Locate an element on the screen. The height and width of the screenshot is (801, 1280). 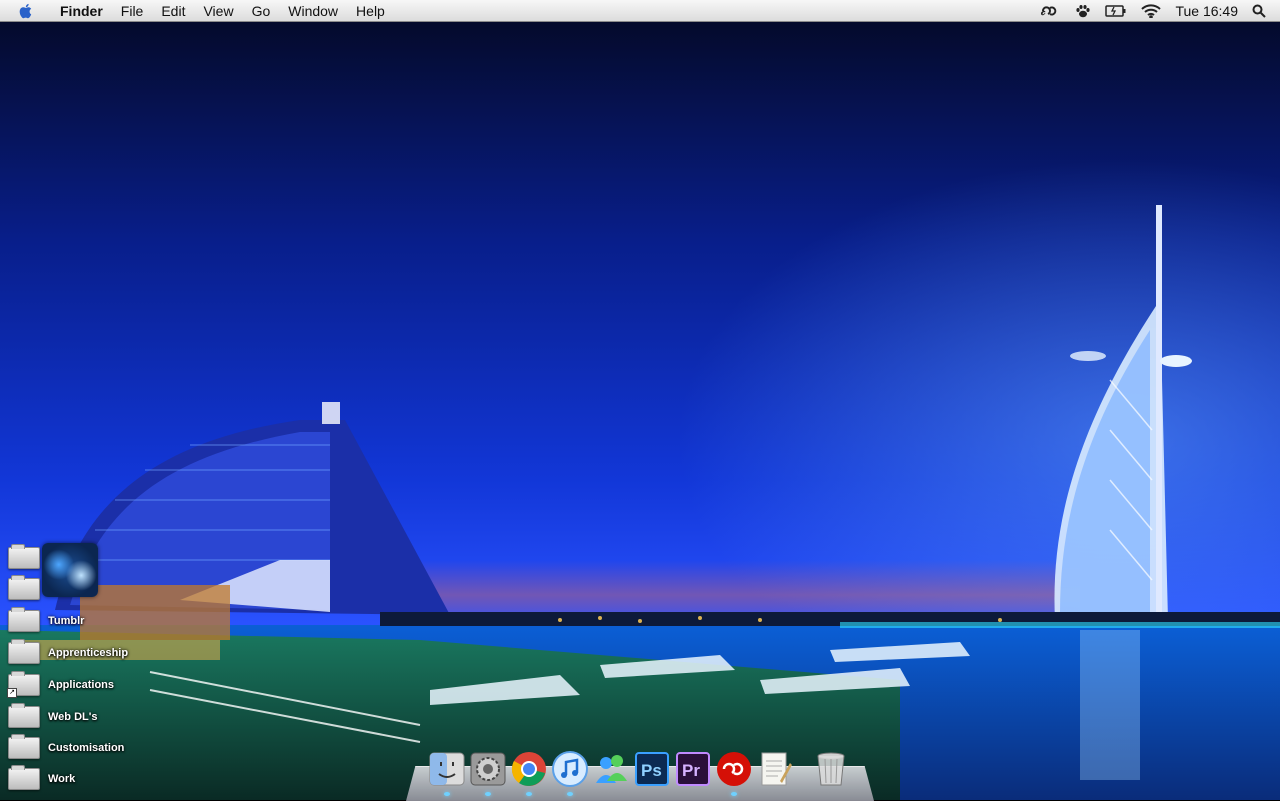
dock-icons: Ps Pr is located at coordinates (639, 772).